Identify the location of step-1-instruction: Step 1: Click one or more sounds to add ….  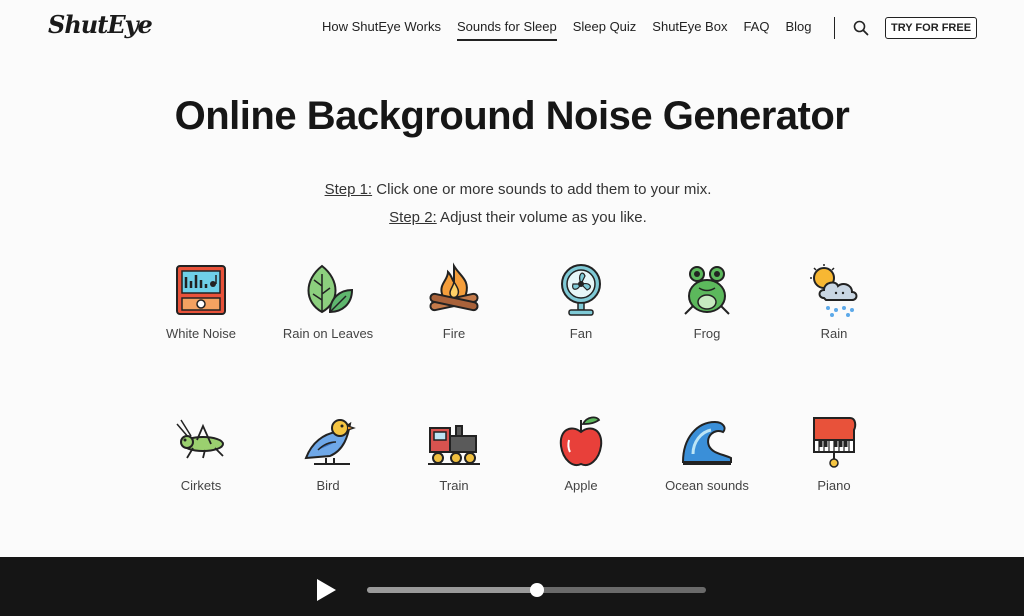
(515, 189).